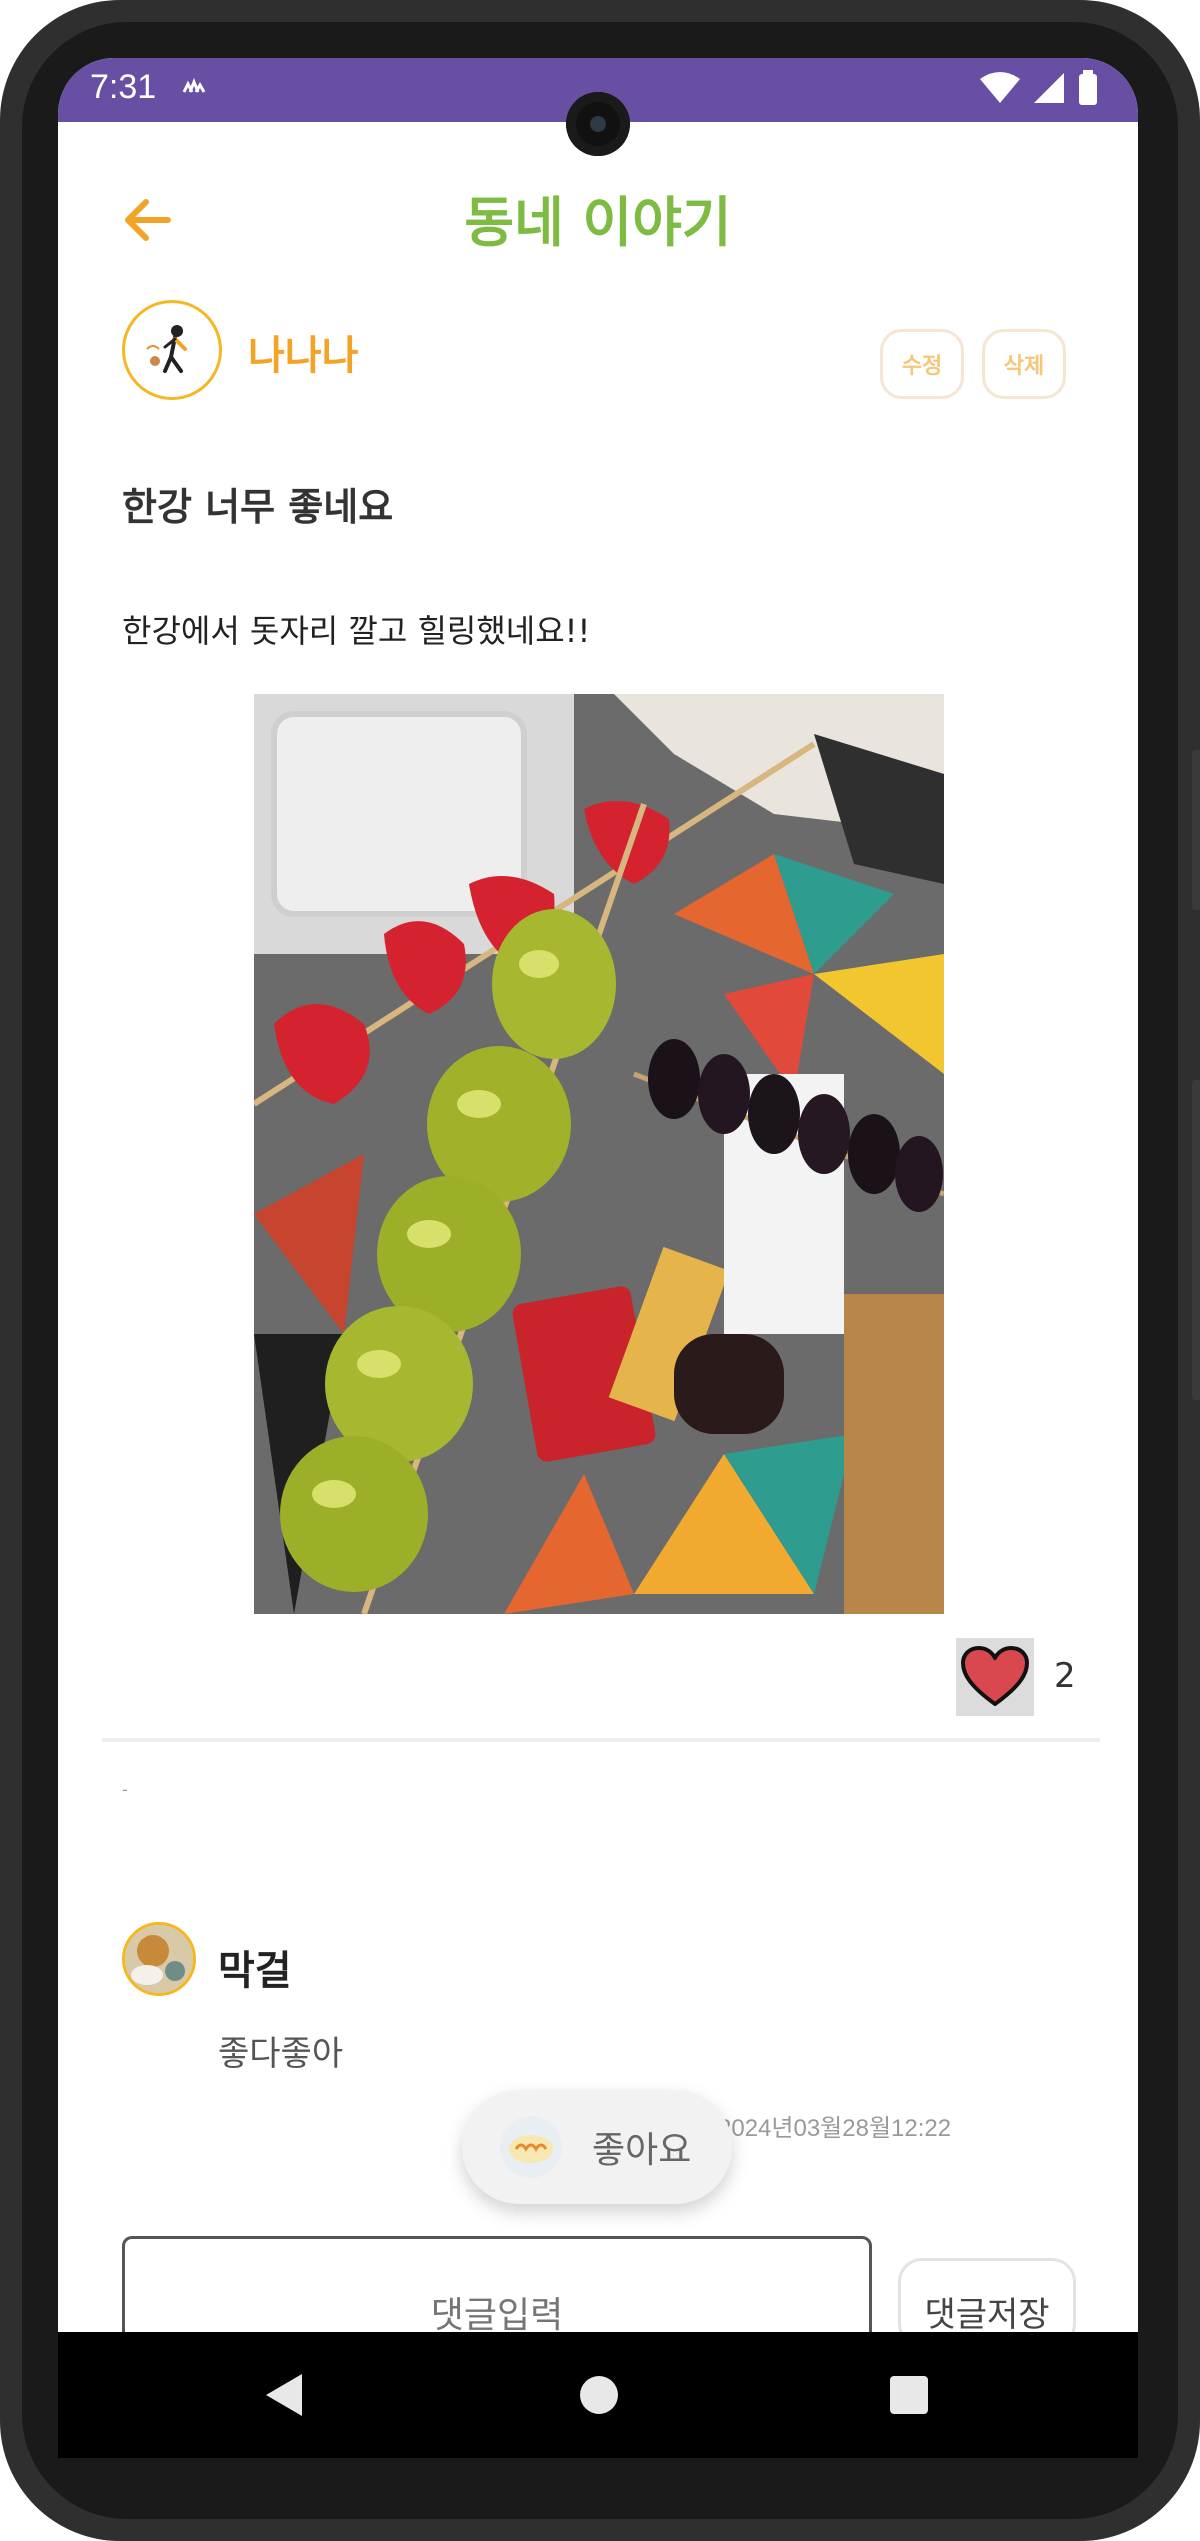 The width and height of the screenshot is (1200, 2541). What do you see at coordinates (1196, 830) in the screenshot?
I see `power-button` at bounding box center [1196, 830].